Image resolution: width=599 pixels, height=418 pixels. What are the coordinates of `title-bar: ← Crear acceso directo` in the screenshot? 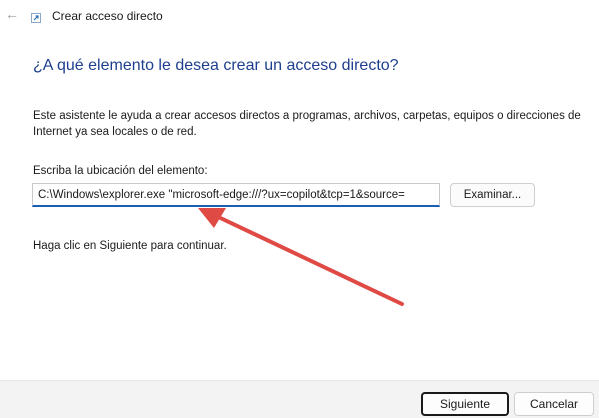 It's located at (299, 17).